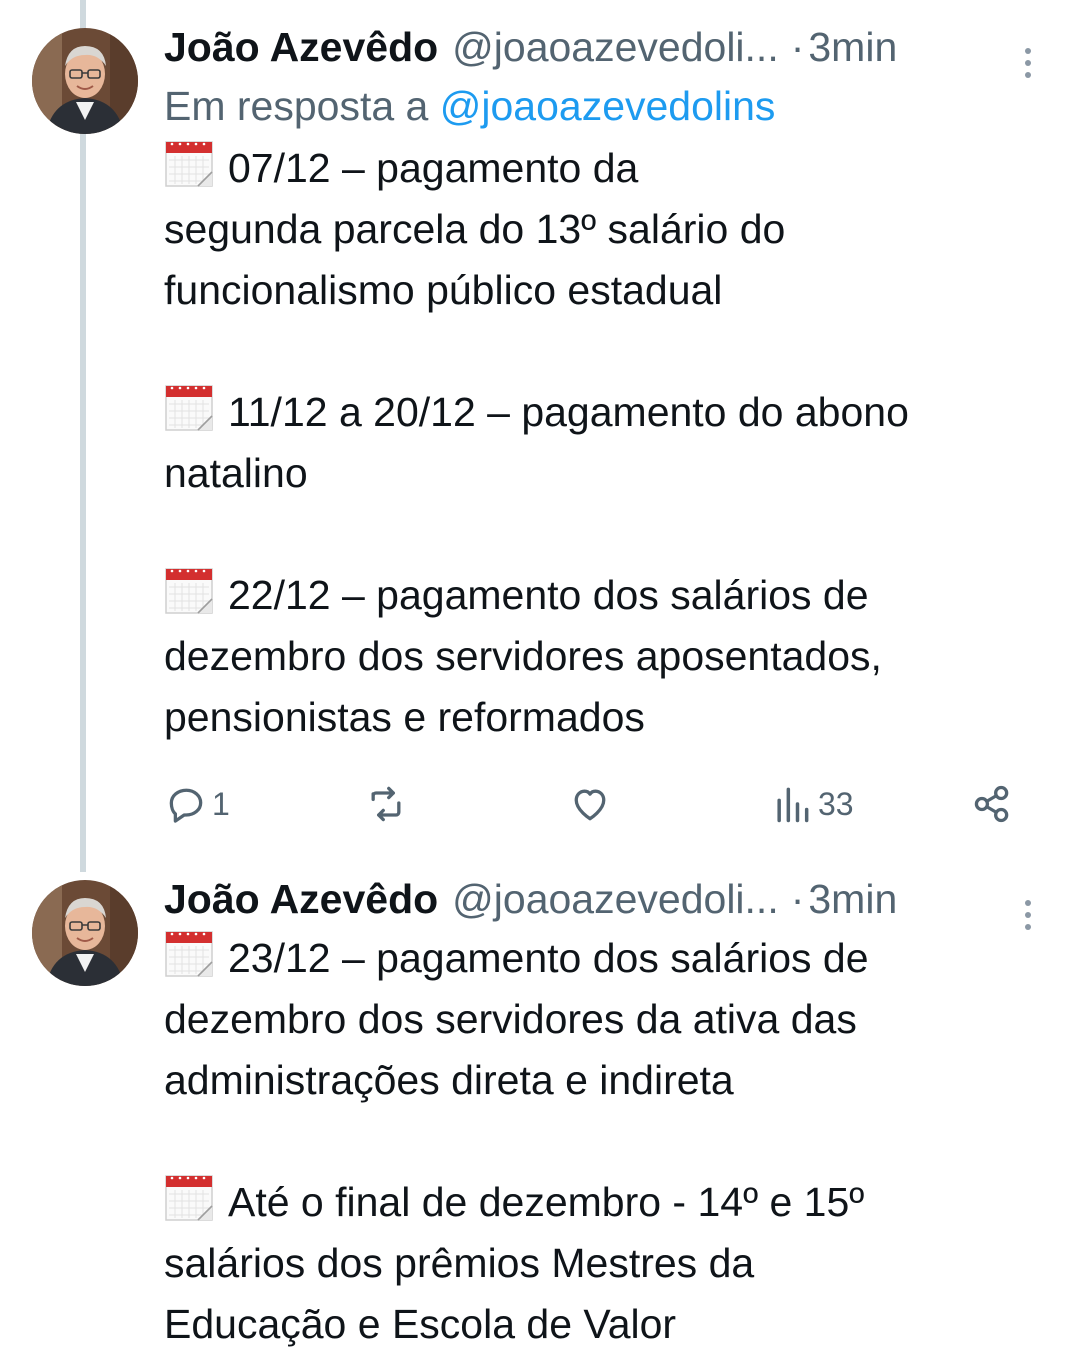 The width and height of the screenshot is (1080, 1357). I want to click on text-line: dezembro dos servidores da ativa das, so click(510, 1019).